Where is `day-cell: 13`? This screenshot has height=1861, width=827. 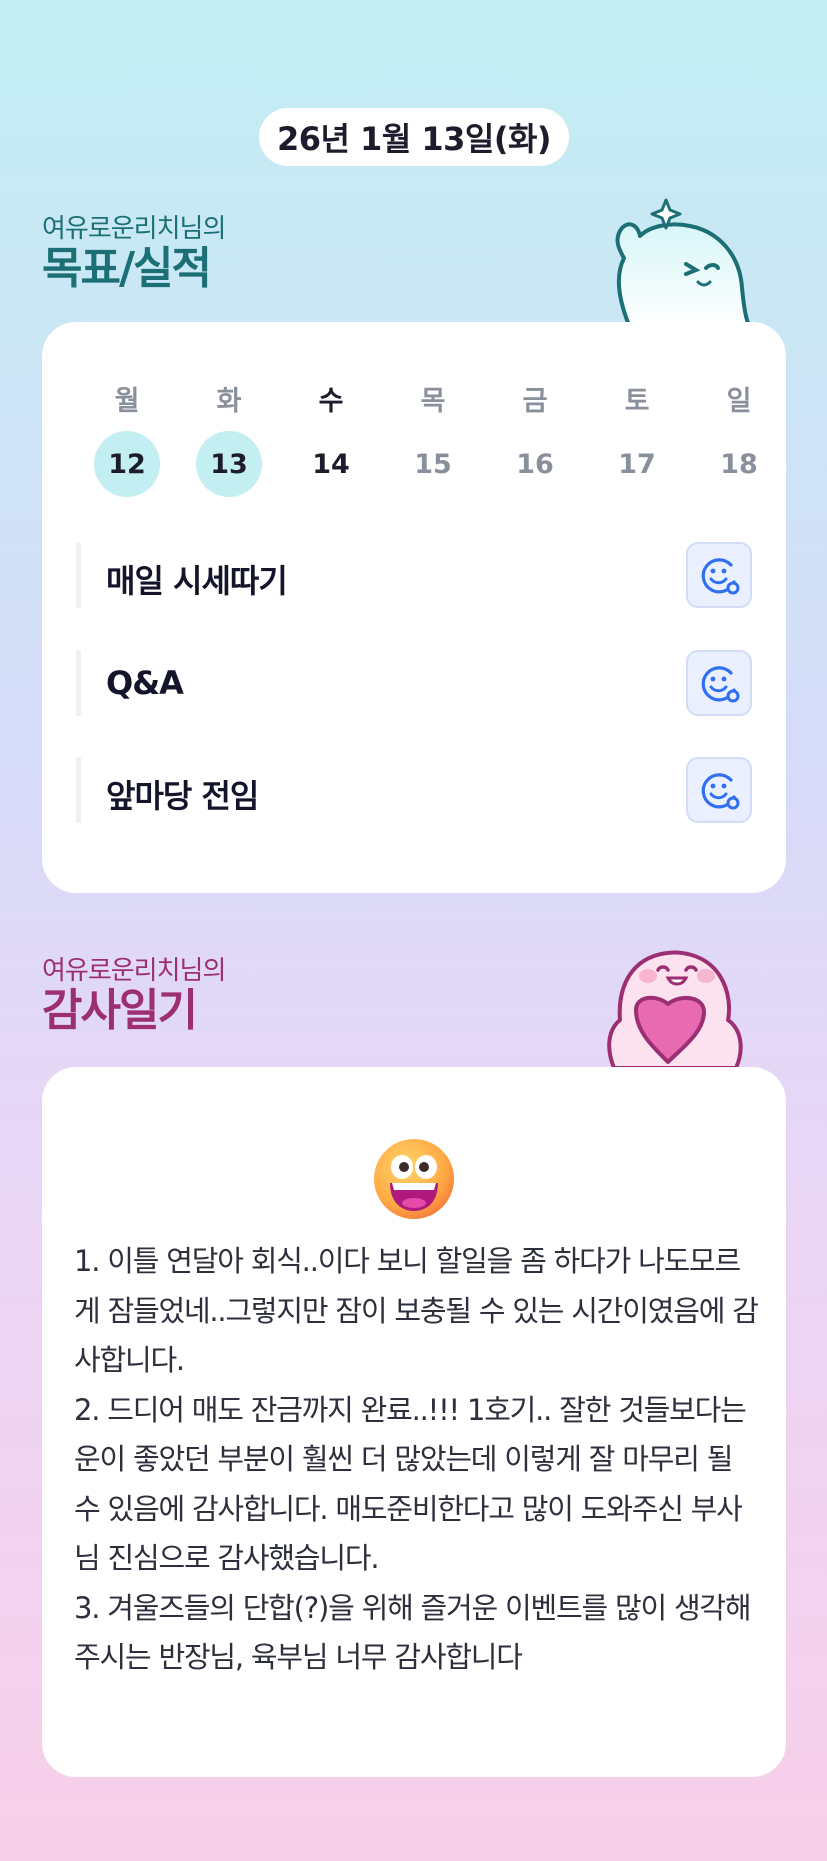
day-cell: 13 is located at coordinates (229, 464).